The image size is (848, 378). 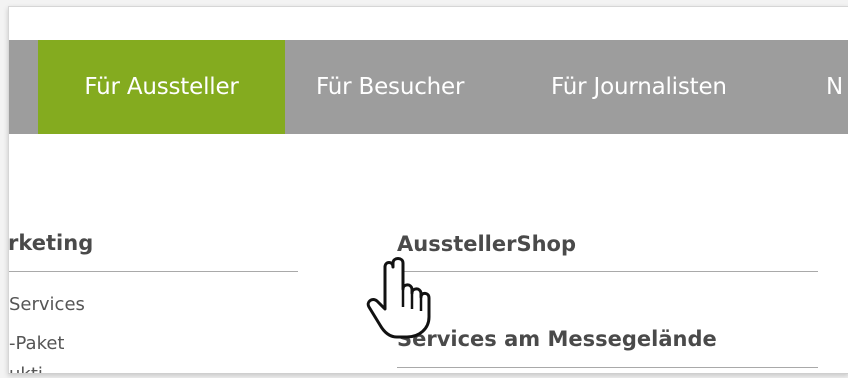 What do you see at coordinates (153, 271) in the screenshot?
I see `left-heading-divider` at bounding box center [153, 271].